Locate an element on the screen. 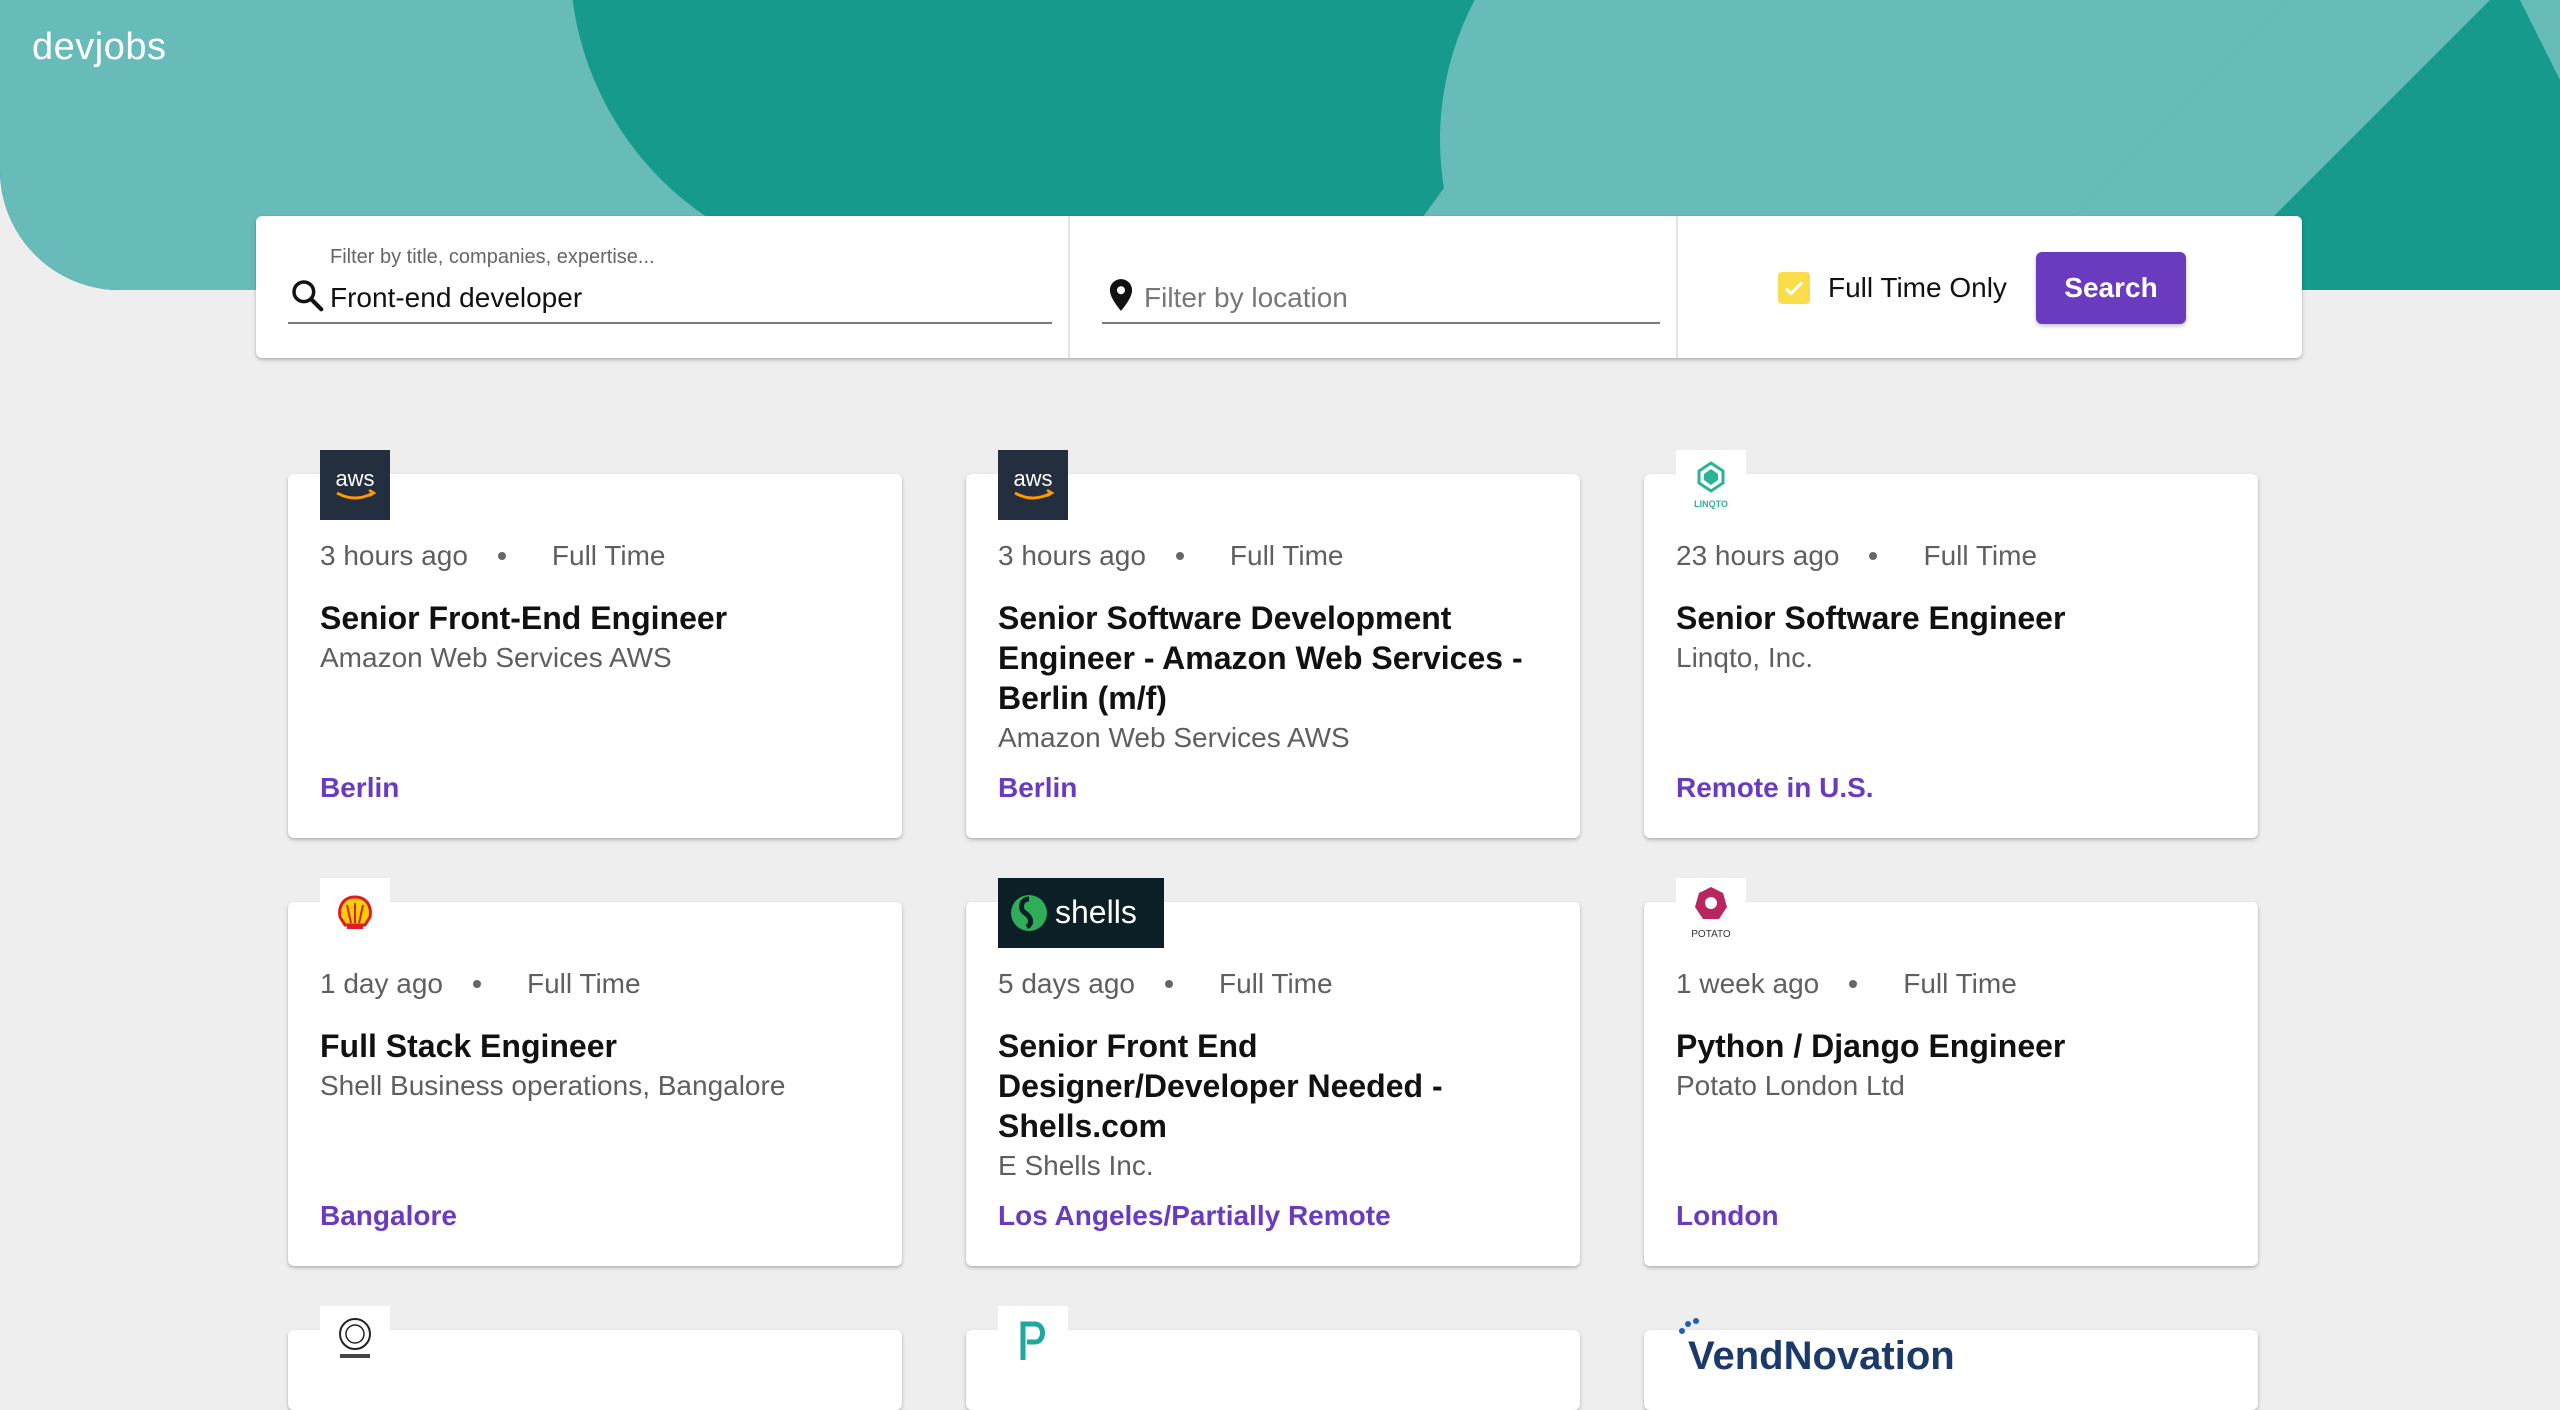 The width and height of the screenshot is (2560, 1410). job-location: Remote in U.S. is located at coordinates (1775, 787).